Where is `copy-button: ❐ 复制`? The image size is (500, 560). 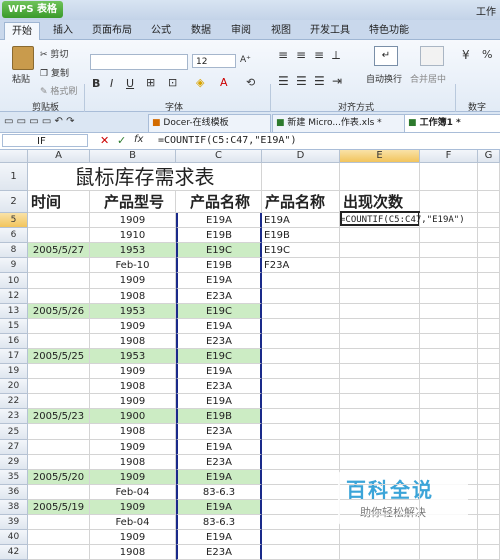
copy-button: ❐ 复制 is located at coordinates (54, 72).